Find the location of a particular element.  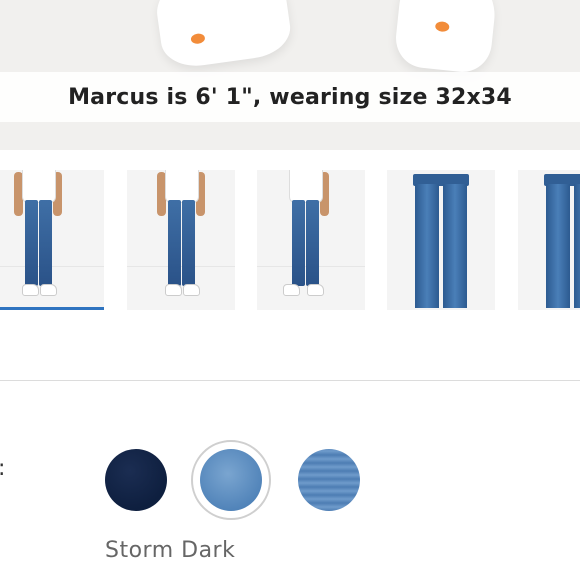

section-divider is located at coordinates (290, 380).